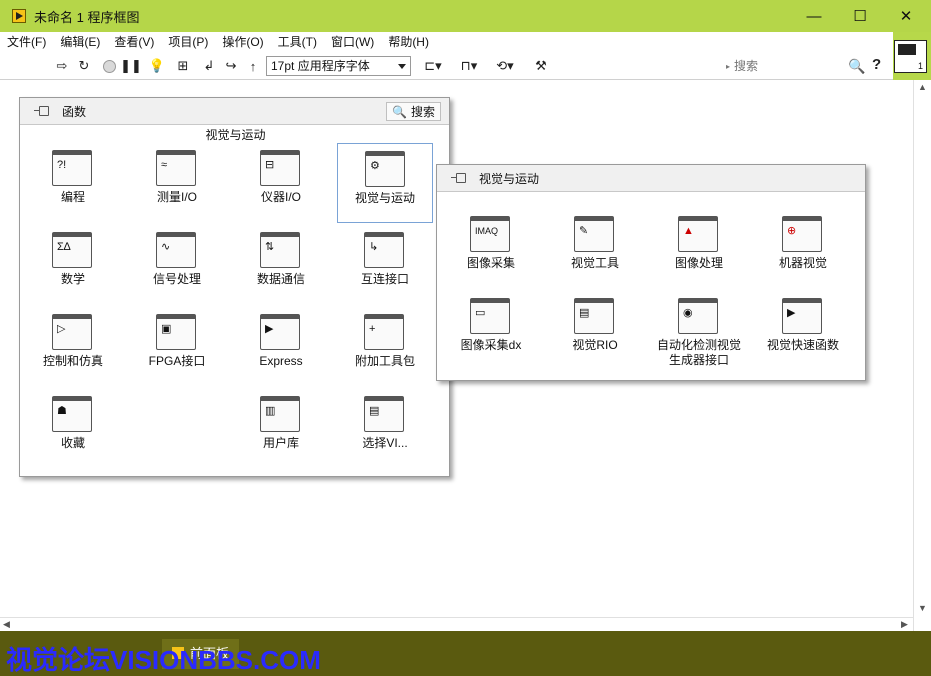  I want to click on menu-tools: 工具(T), so click(297, 42).